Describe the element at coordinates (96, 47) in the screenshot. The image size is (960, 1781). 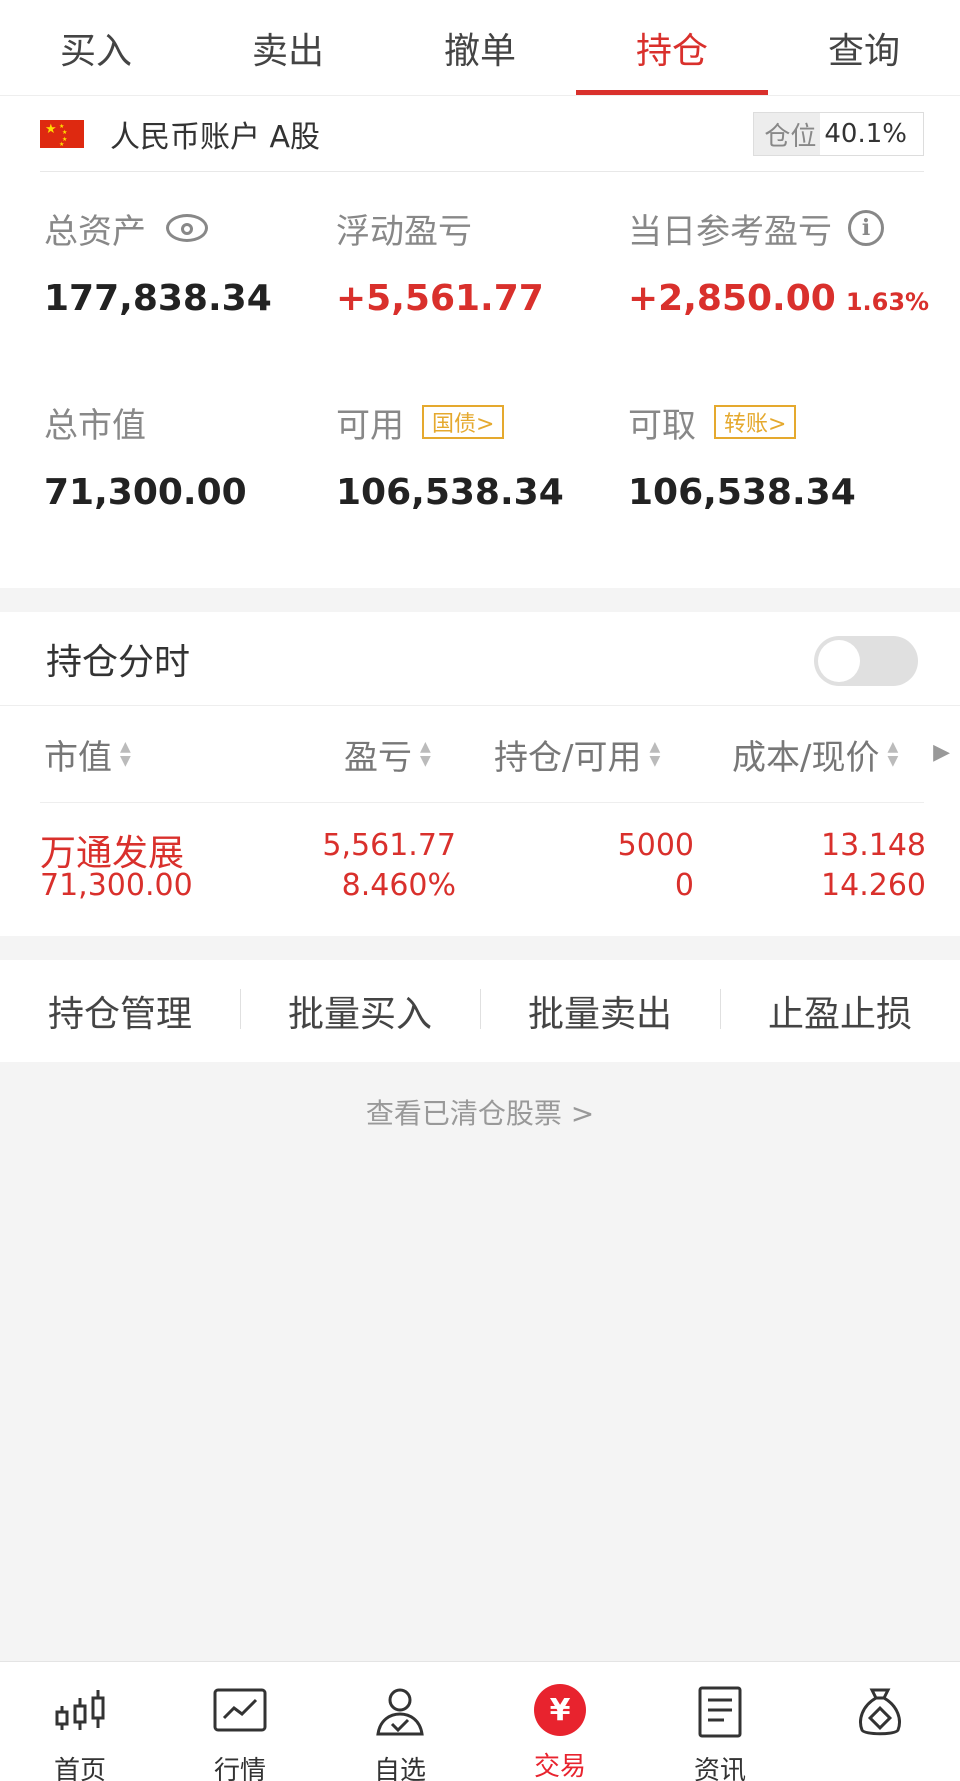
I see `tab-buy: 买入` at that location.